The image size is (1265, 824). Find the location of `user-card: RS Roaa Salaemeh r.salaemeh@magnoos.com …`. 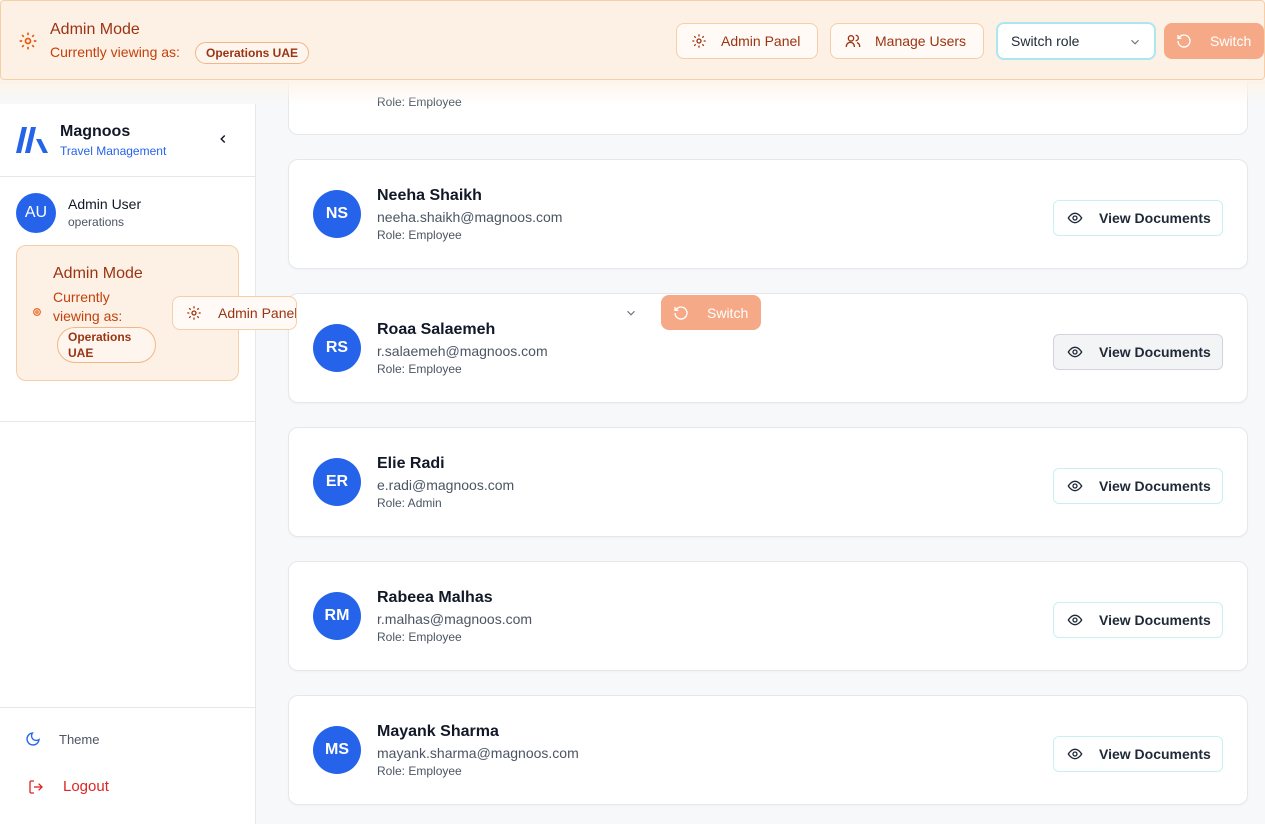

user-card: RS Roaa Salaemeh r.salaemeh@magnoos.com … is located at coordinates (768, 348).